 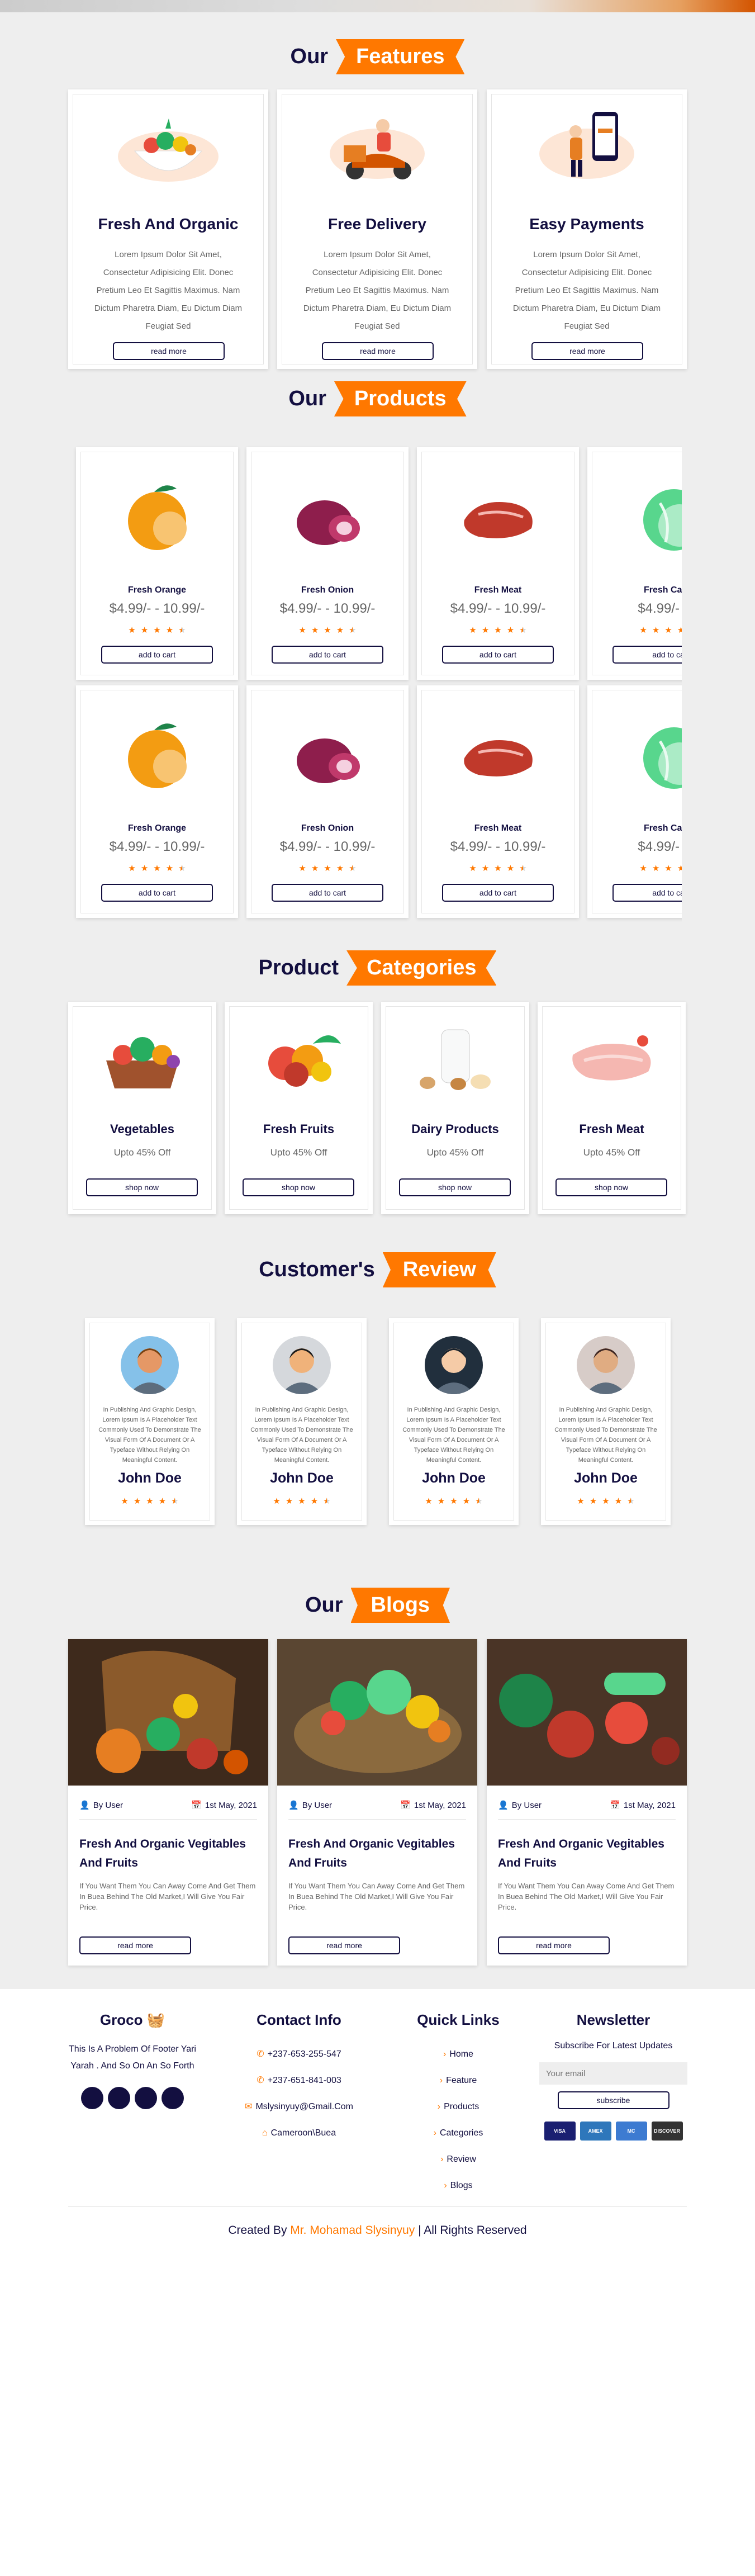 I want to click on contact-item: ✉ Mslysinyuy@Gmail.Com, so click(x=299, y=2107).